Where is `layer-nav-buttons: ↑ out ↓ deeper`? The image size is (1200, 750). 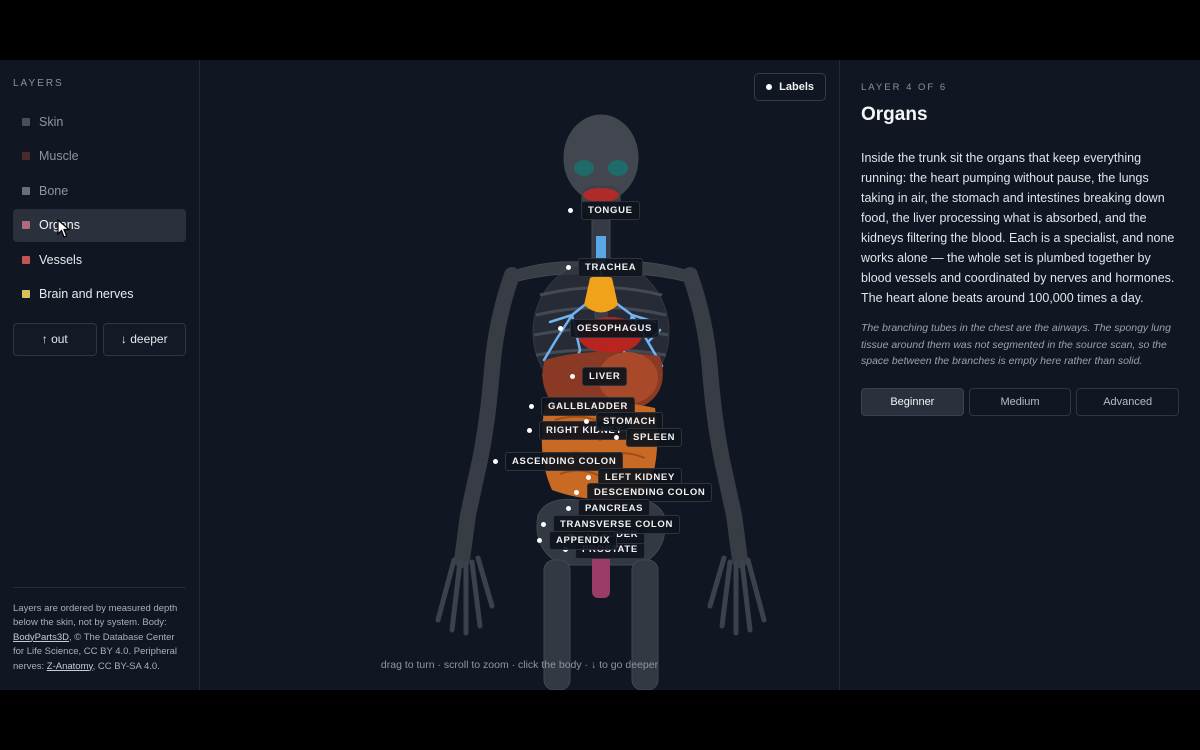
layer-nav-buttons: ↑ out ↓ deeper is located at coordinates (99, 339).